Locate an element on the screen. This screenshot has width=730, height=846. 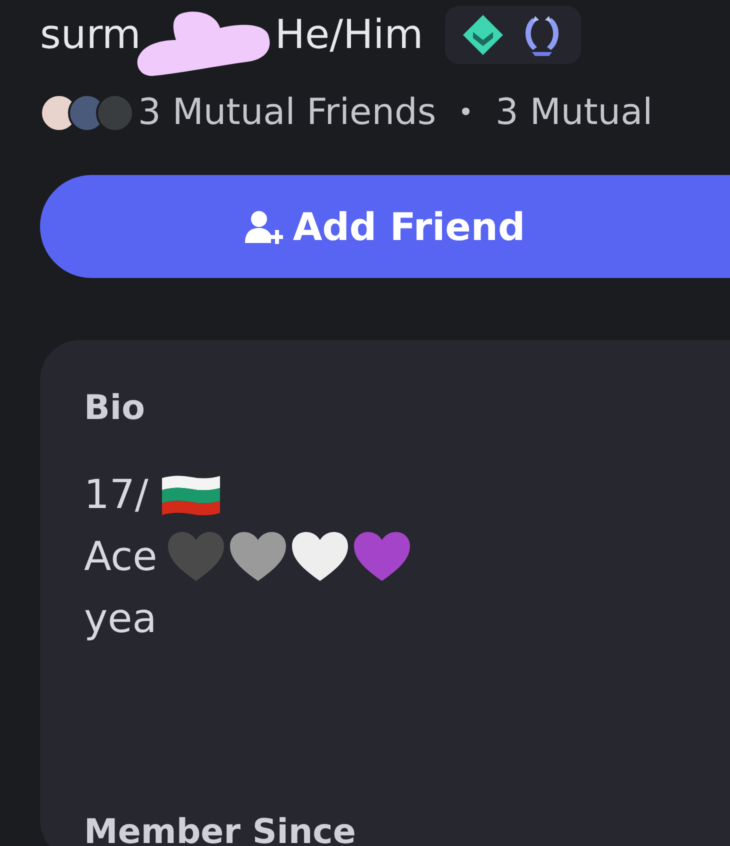
bio-text: Ace is located at coordinates (121, 557).